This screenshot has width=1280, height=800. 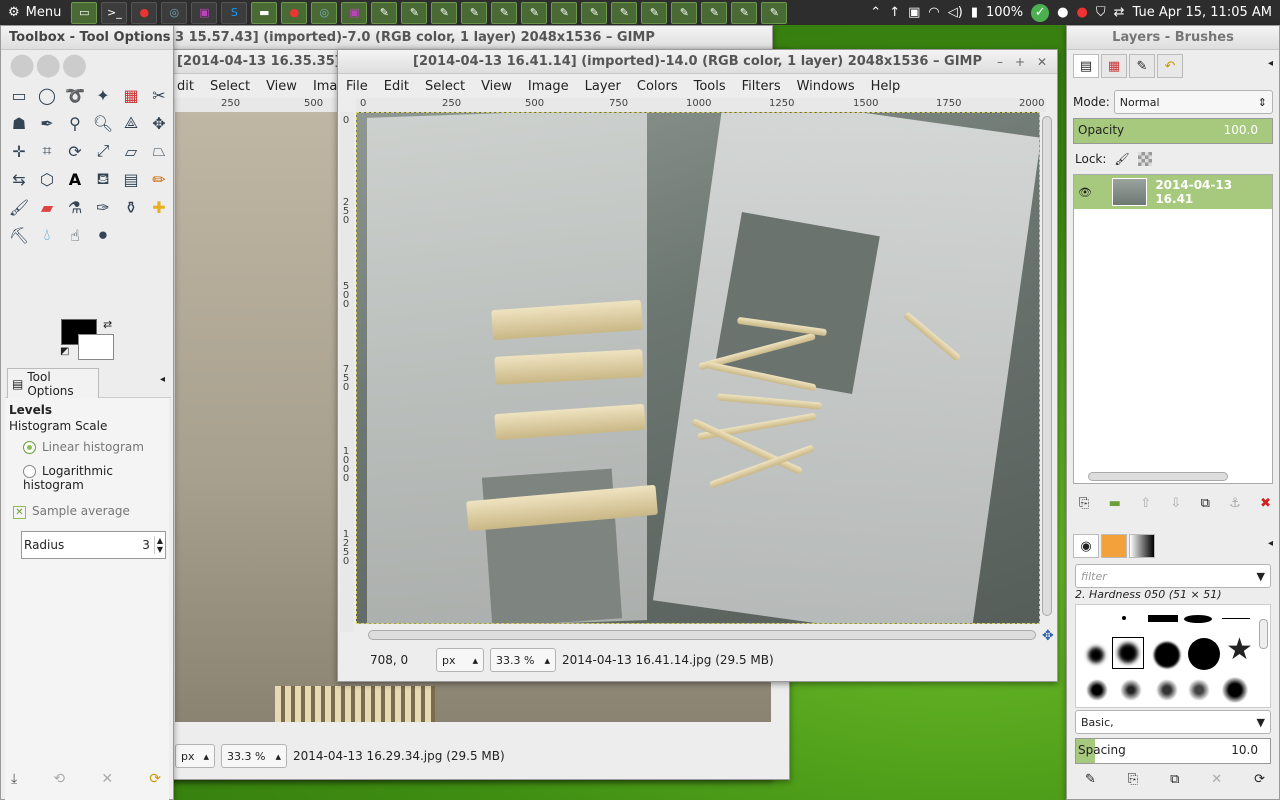 I want to click on rect-select-icon: ▭, so click(x=19, y=95).